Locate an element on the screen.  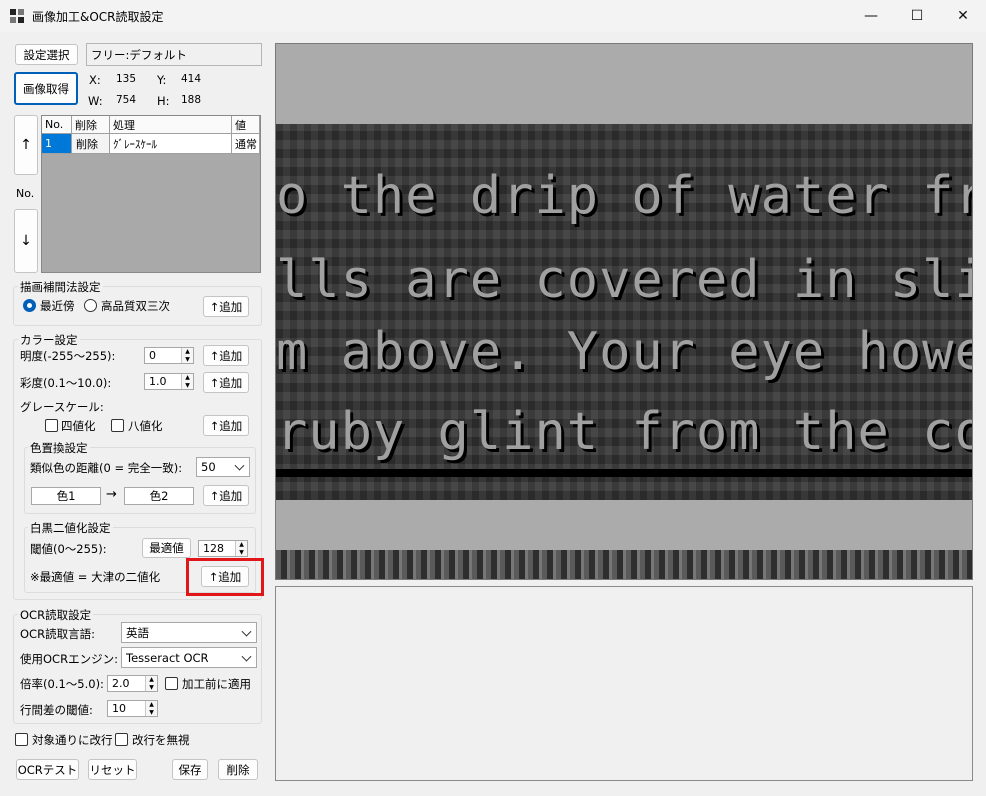
threshold-spinner: ▲ ▼ is located at coordinates (241, 548).